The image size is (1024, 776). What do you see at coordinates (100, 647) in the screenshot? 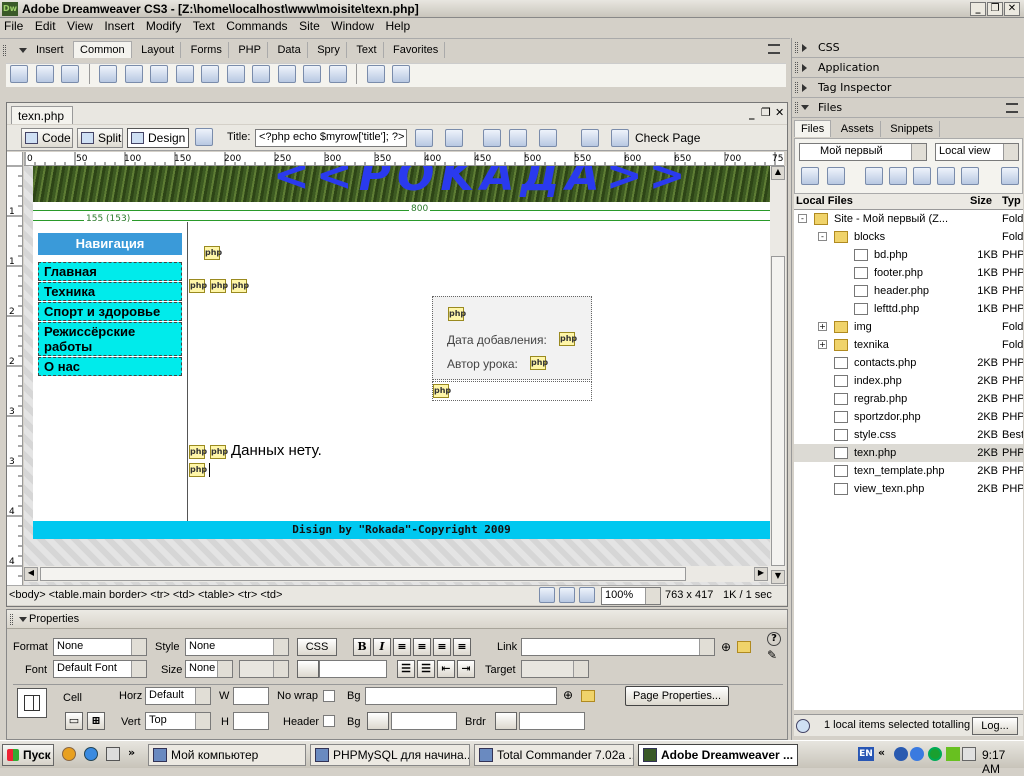
I see `format-select: None` at bounding box center [100, 647].